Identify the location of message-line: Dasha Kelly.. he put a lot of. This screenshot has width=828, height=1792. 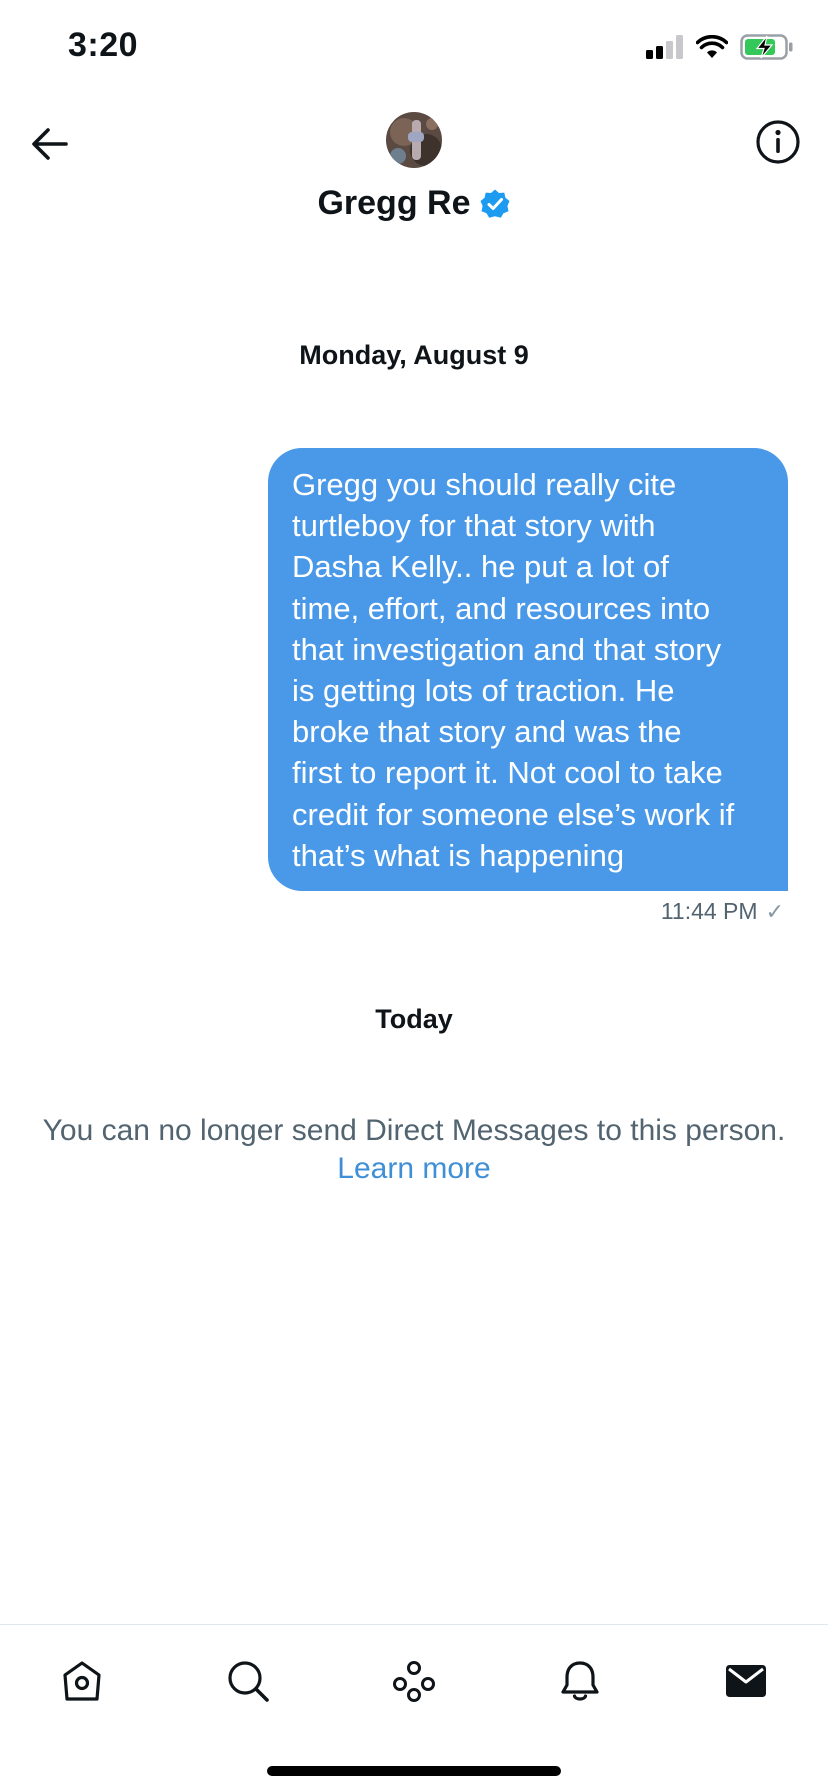
(480, 567).